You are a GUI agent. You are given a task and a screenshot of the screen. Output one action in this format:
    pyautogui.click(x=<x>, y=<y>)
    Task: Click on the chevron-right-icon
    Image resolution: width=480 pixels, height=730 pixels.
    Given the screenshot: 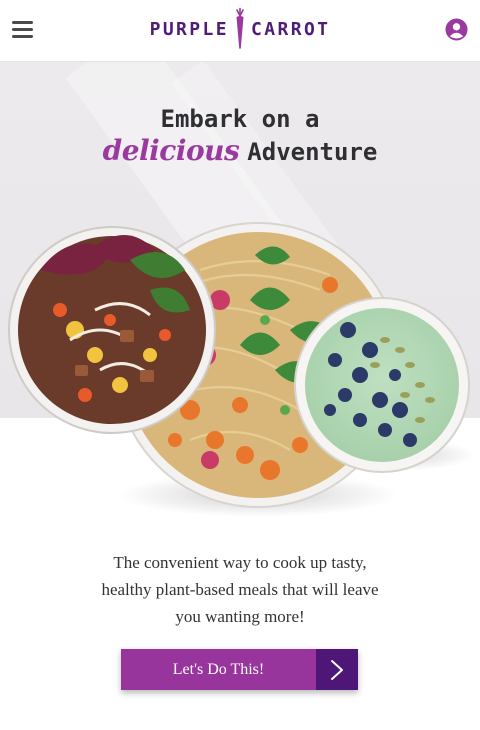 What is the action you would take?
    pyautogui.click(x=337, y=669)
    